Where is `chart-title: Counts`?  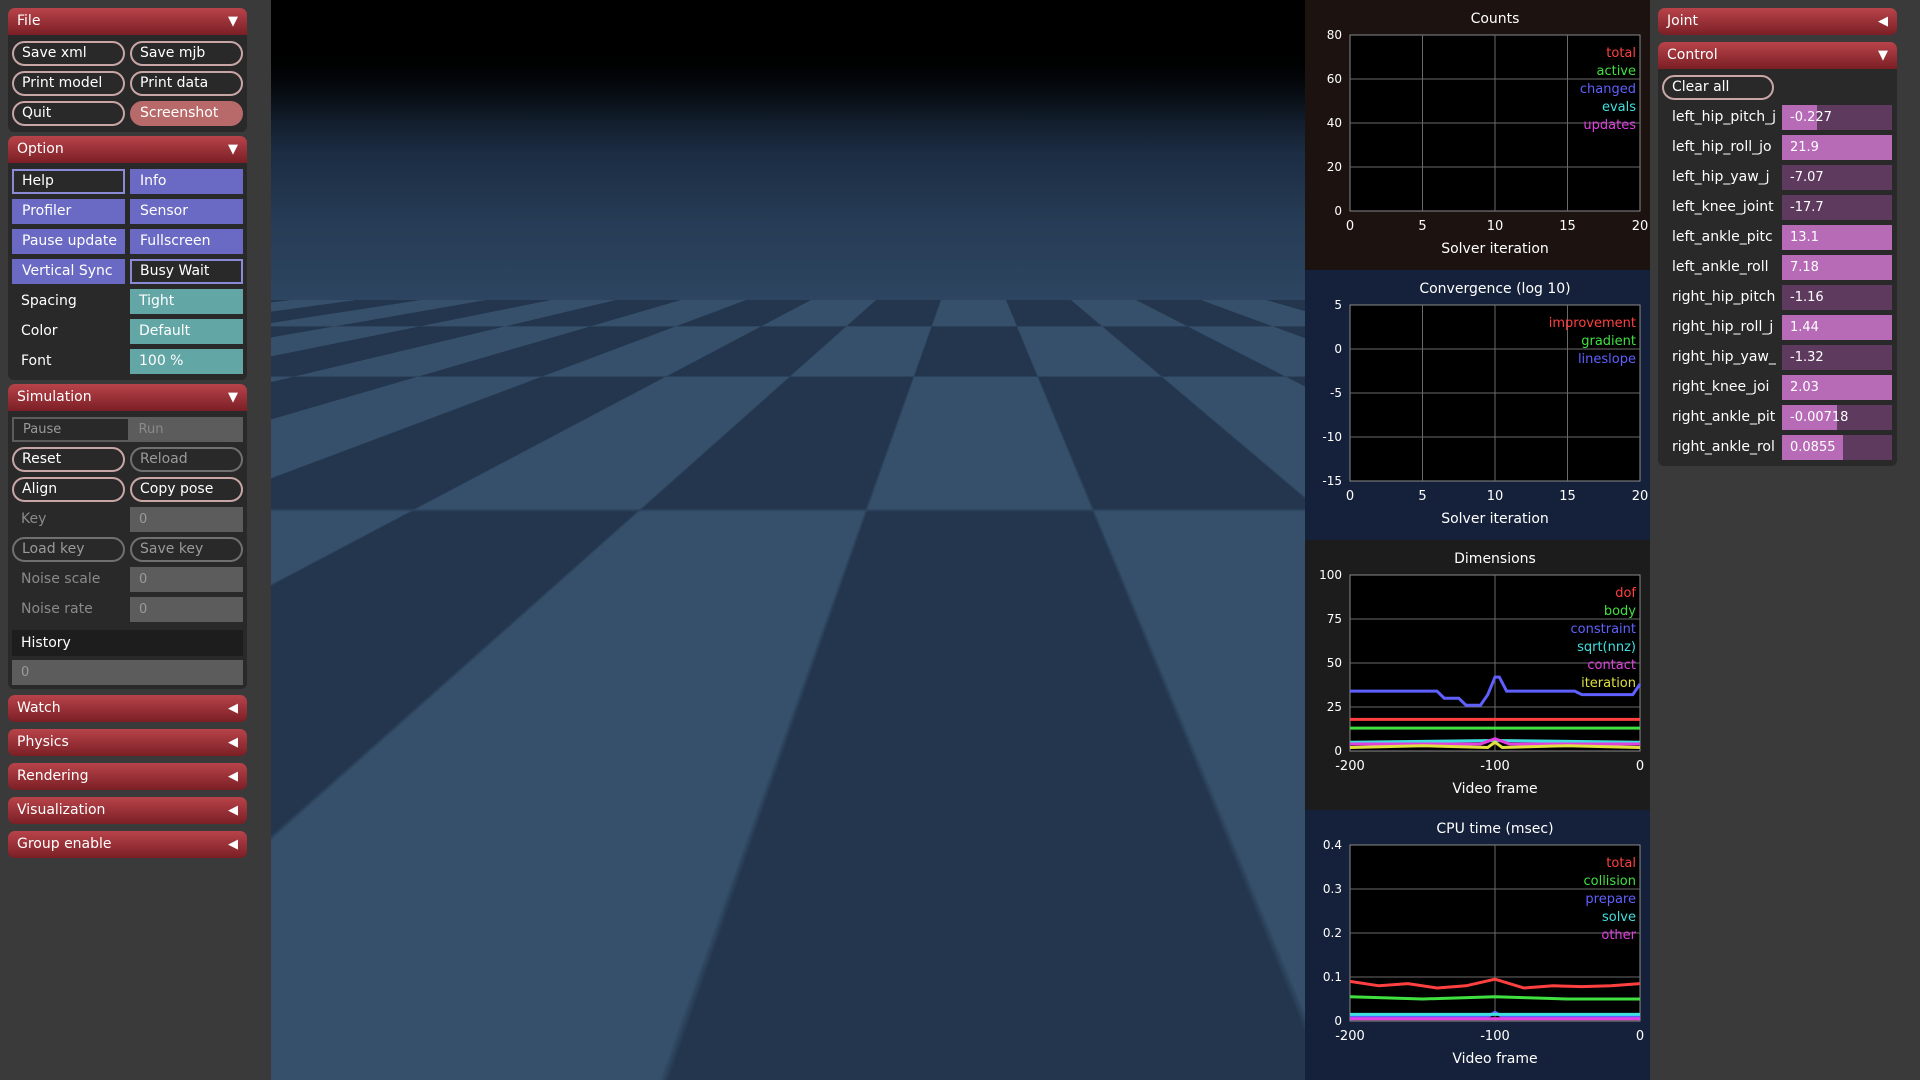 chart-title: Counts is located at coordinates (1495, 19).